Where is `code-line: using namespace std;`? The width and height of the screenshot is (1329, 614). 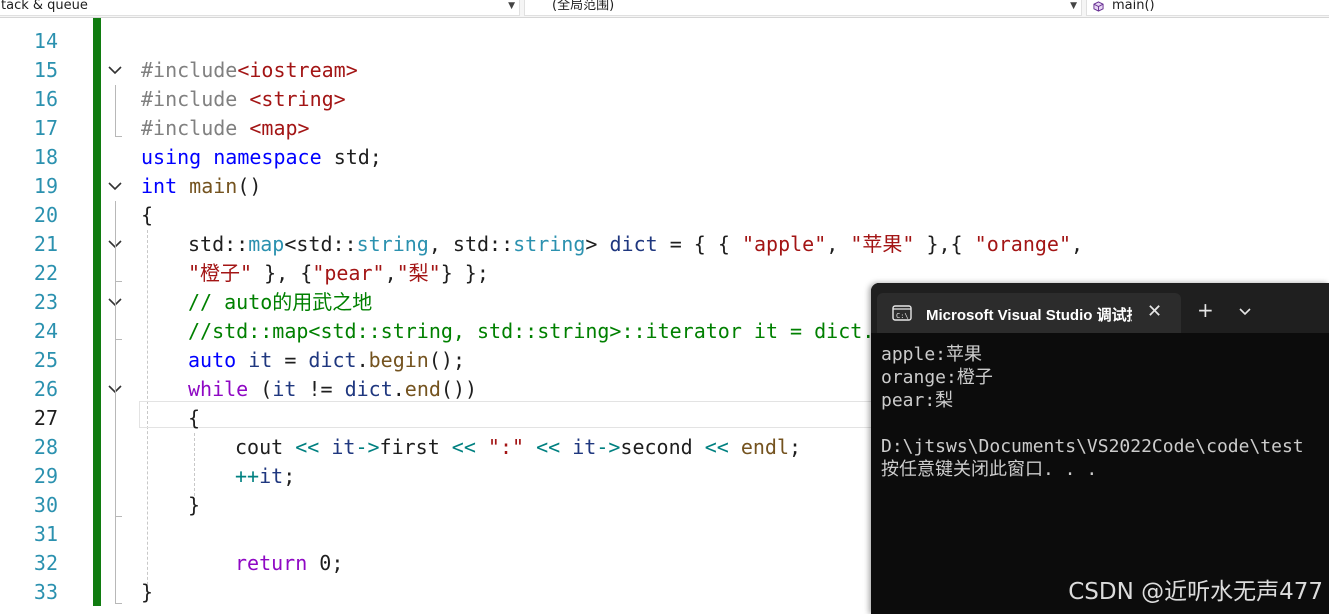
code-line: using namespace std; is located at coordinates (261, 157).